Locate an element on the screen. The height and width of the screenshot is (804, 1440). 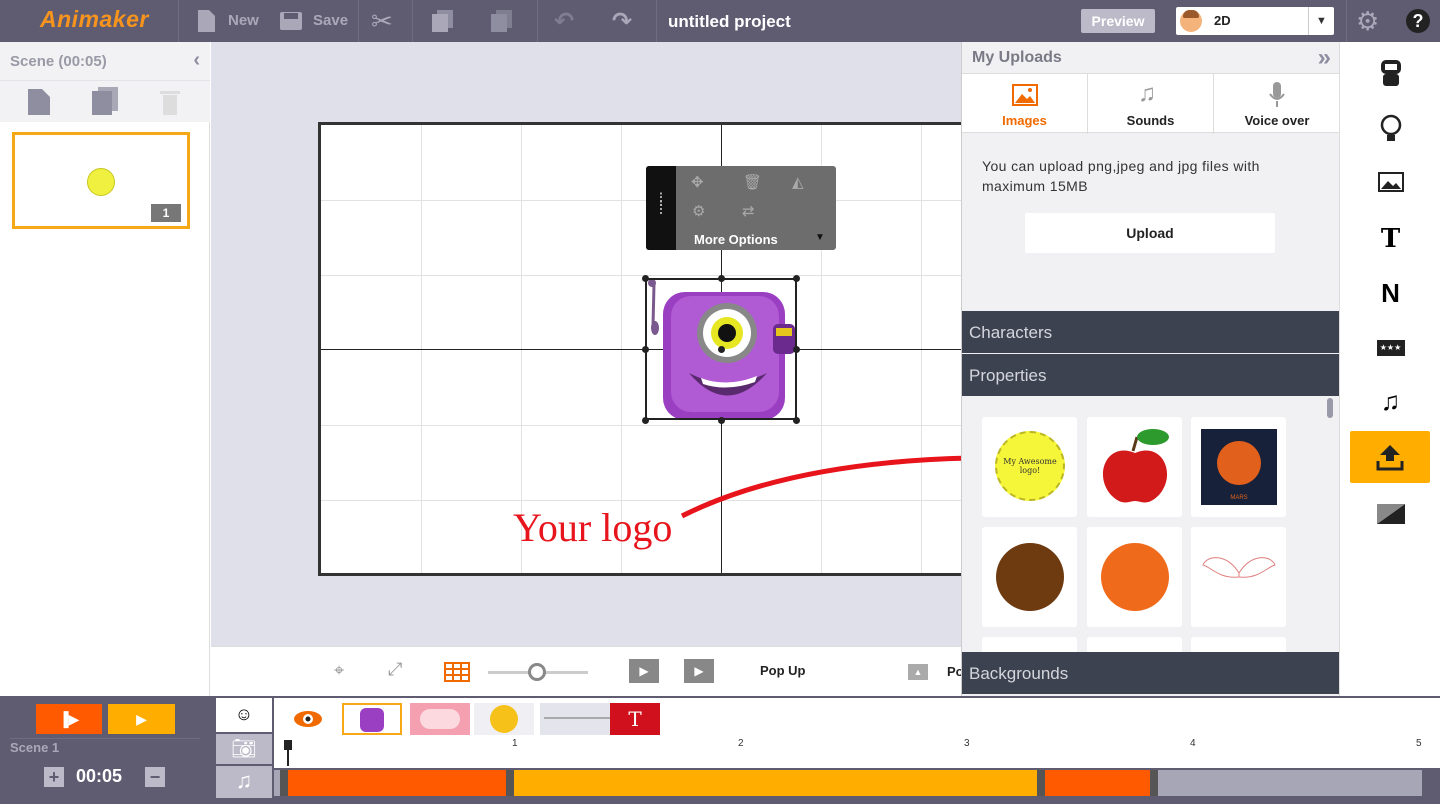
new-file-icon is located at coordinates (206, 21).